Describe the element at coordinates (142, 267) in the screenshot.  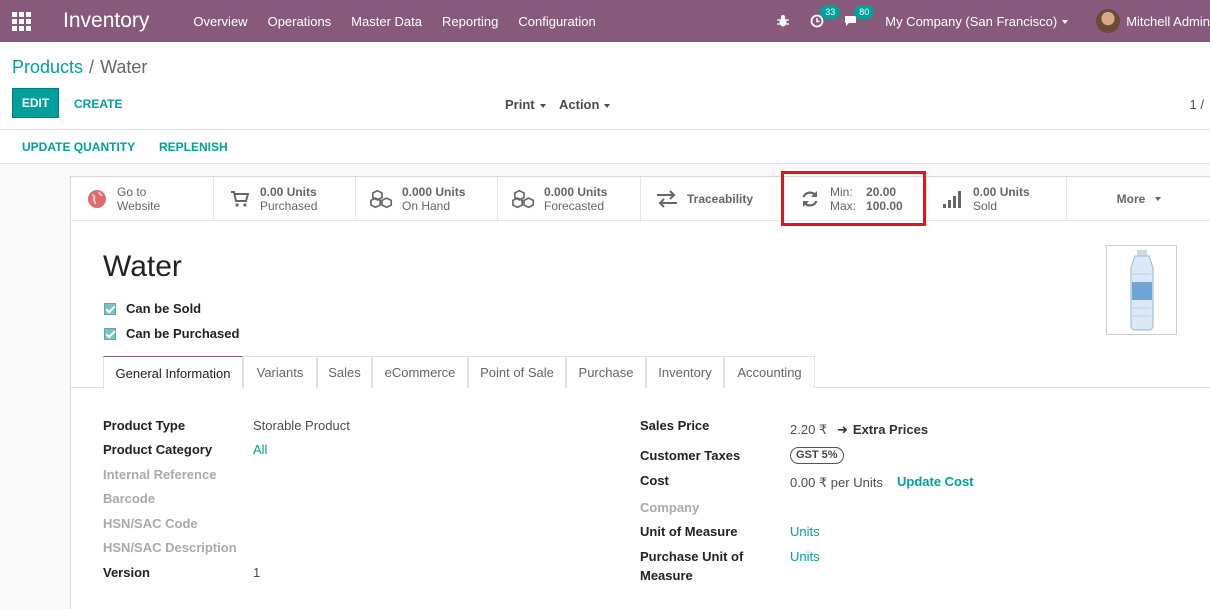
I see `product-name: Water` at that location.